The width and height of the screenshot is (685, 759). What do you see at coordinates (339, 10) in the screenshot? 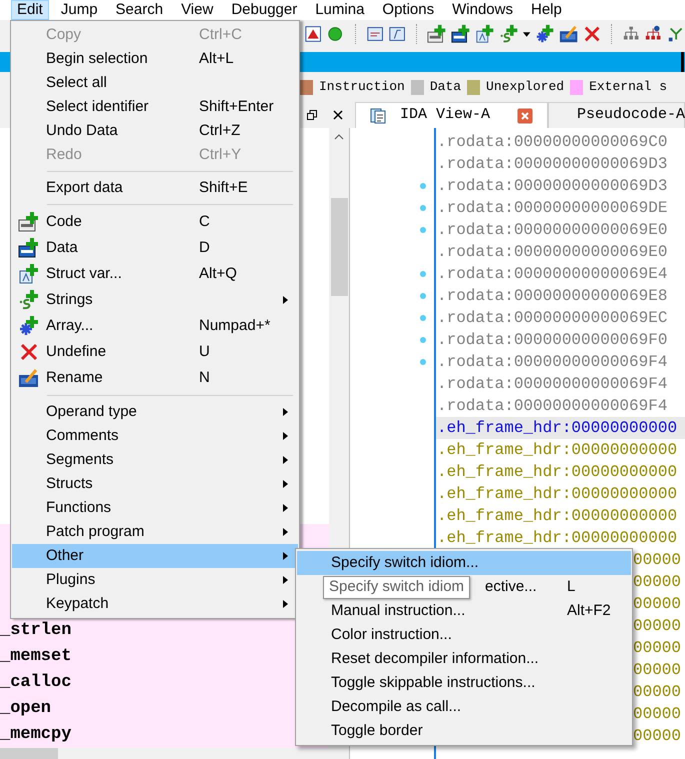
I see `menu-bar-item: Lumina` at bounding box center [339, 10].